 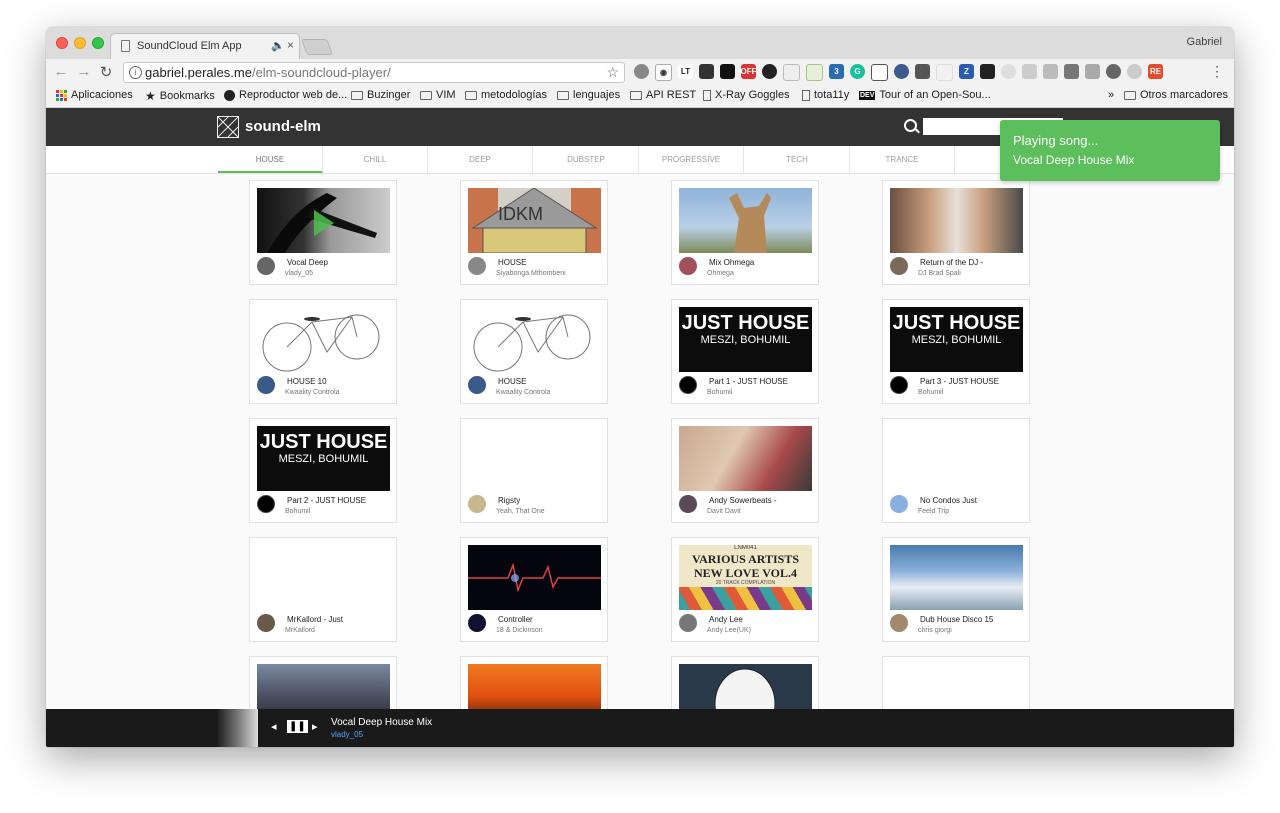 What do you see at coordinates (531, 273) in the screenshot?
I see `track-user: Siyabonga Mthombeni` at bounding box center [531, 273].